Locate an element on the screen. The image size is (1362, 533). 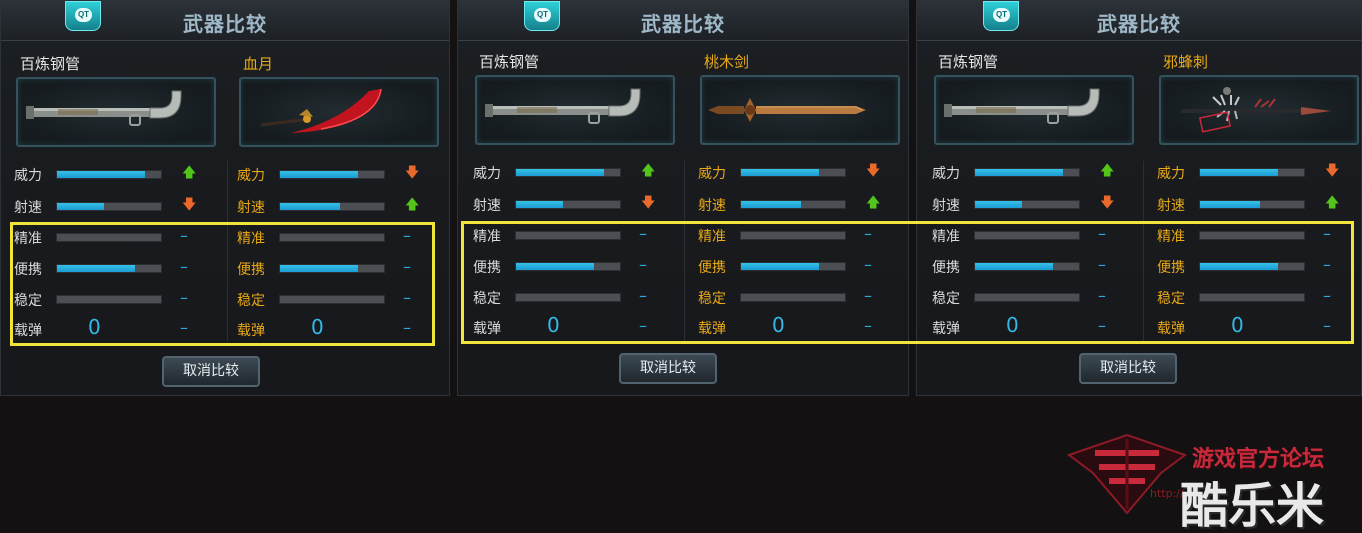
stat-row-power: 威力 🡇 is located at coordinates (803, 172).